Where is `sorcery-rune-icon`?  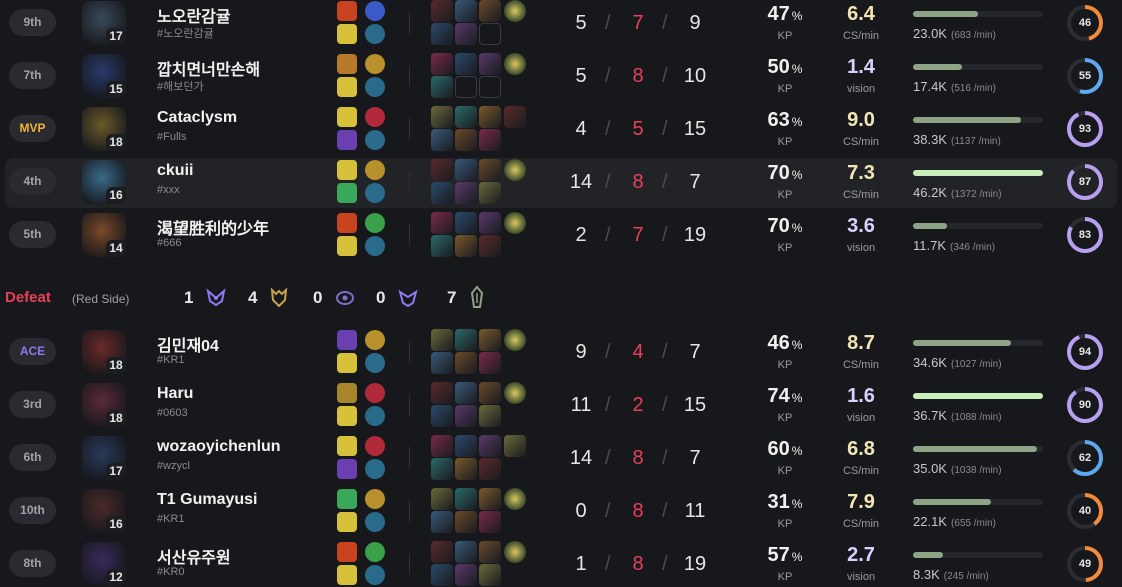
sorcery-rune-icon is located at coordinates (375, 11).